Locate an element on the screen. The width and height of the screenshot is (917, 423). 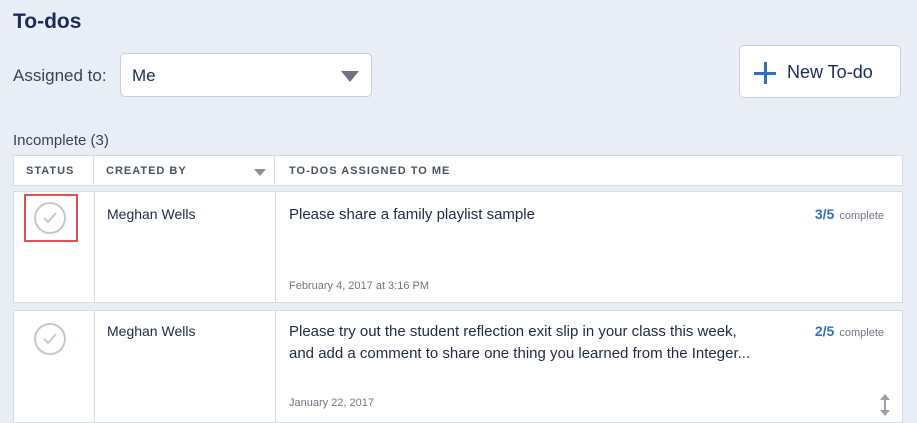
plus-icon is located at coordinates (765, 73).